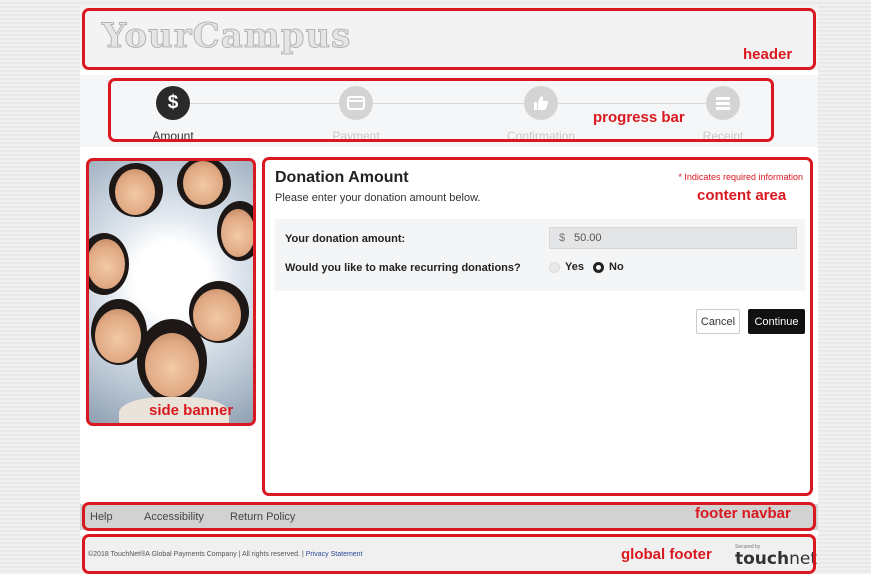  Describe the element at coordinates (742, 195) in the screenshot. I see `content-area-annotation-label: content area` at that location.